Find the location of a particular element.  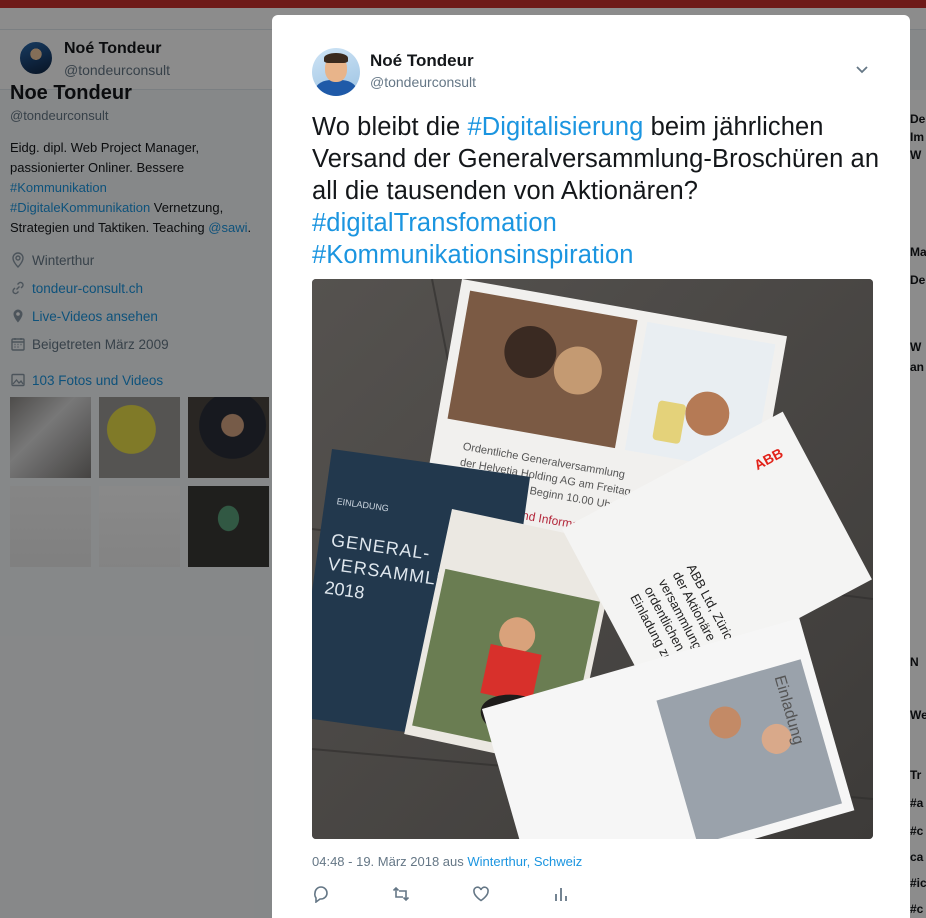

tweet-author-name: Noé Tondeur is located at coordinates (422, 61).